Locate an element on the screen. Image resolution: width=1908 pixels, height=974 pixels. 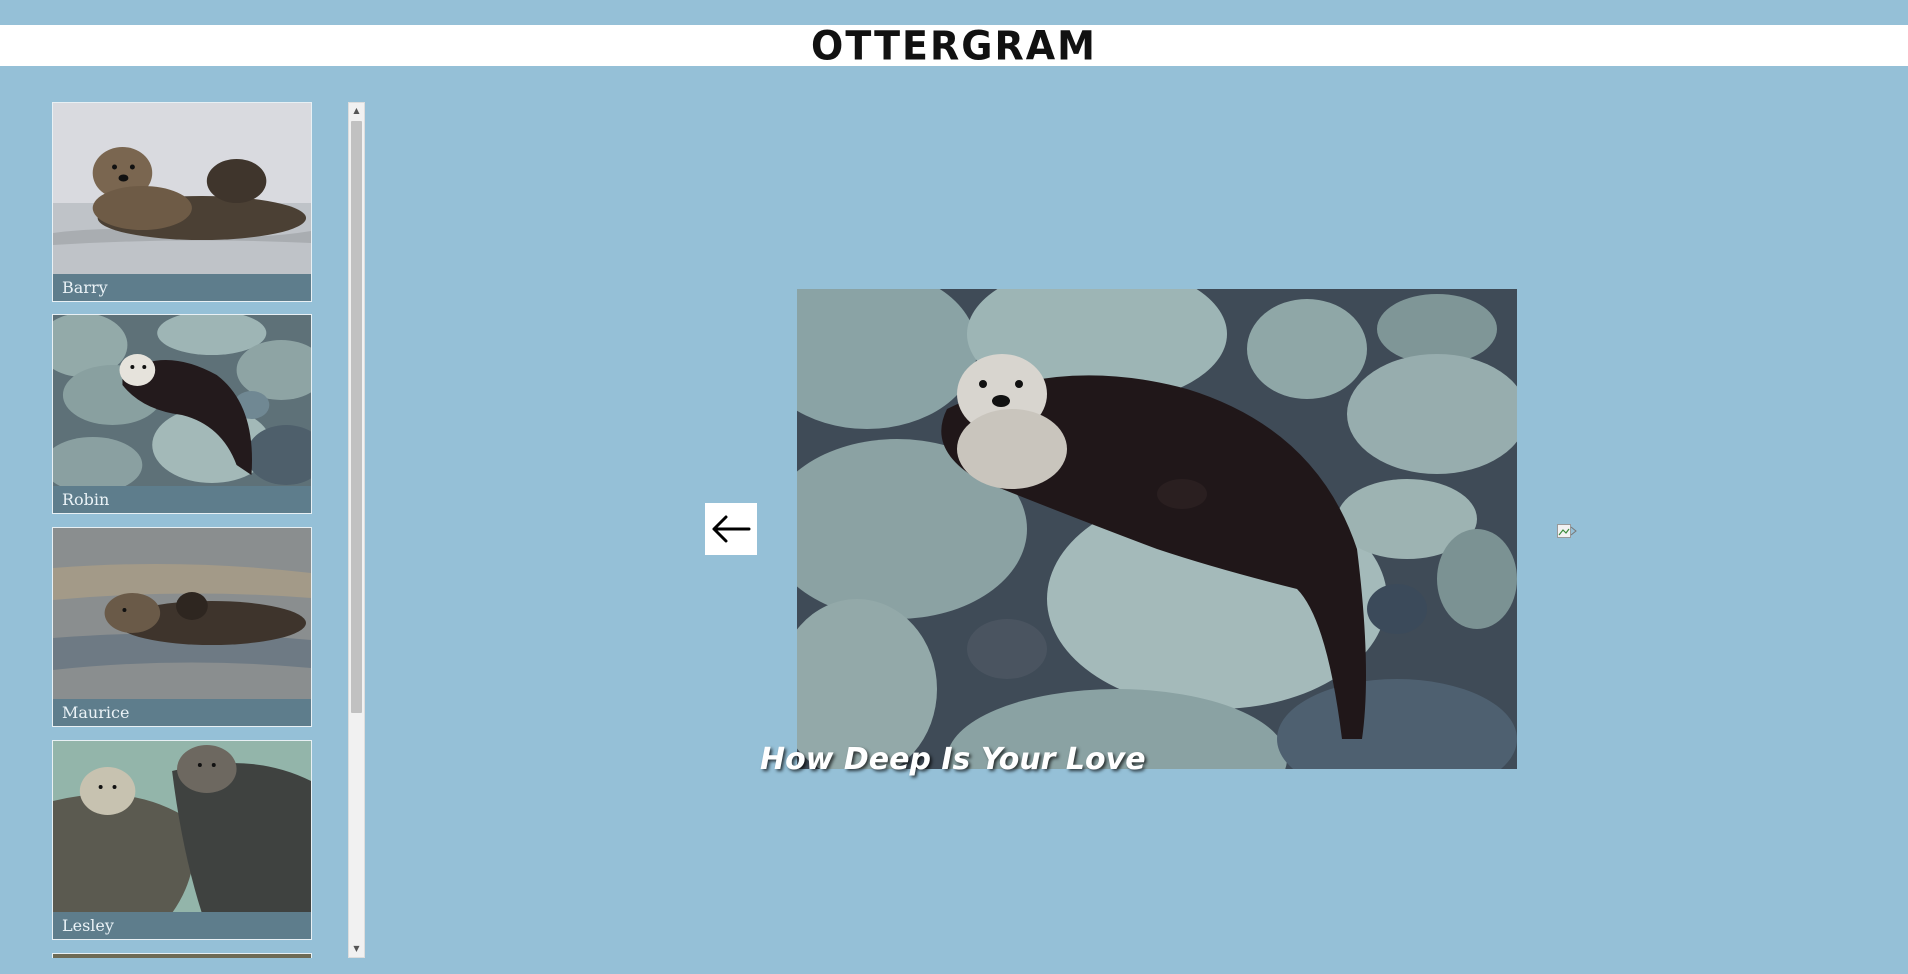
thumbnail-item-barry: Barry is located at coordinates (182, 202).